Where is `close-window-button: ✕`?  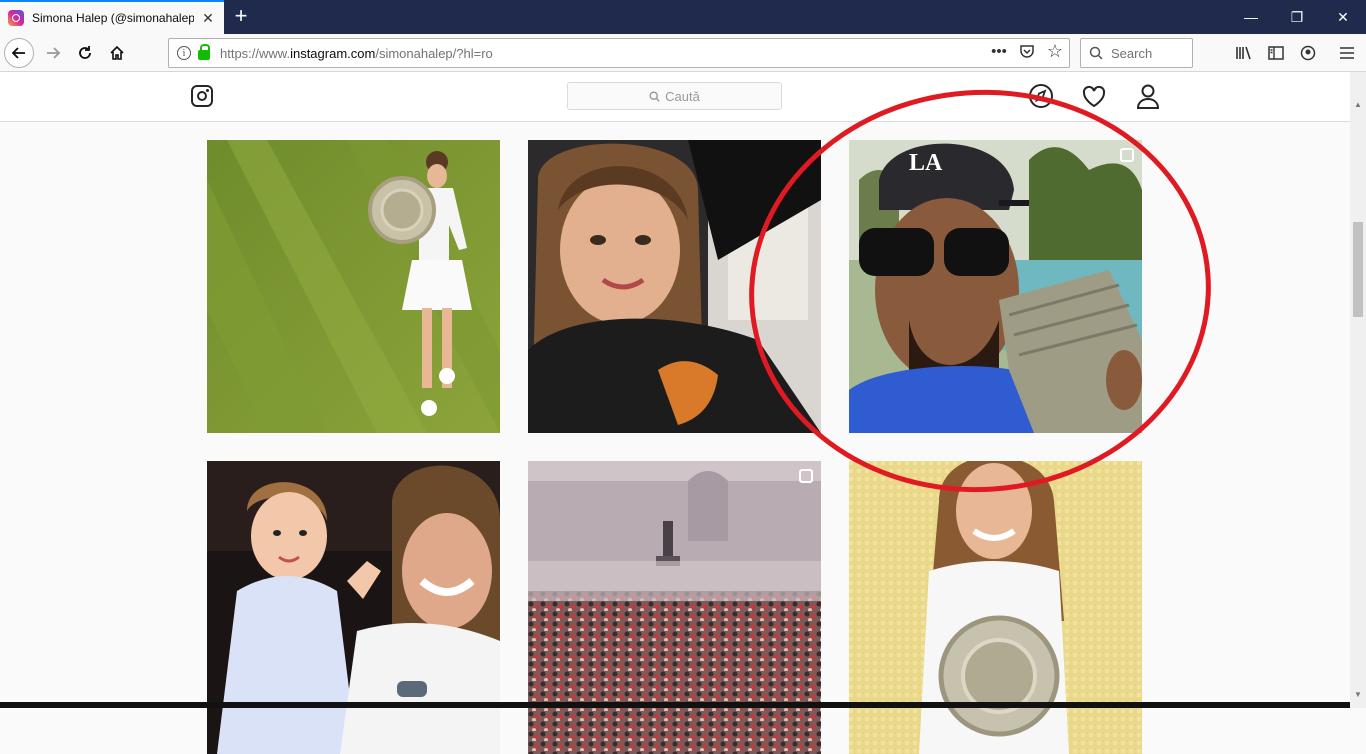 close-window-button: ✕ is located at coordinates (1343, 17).